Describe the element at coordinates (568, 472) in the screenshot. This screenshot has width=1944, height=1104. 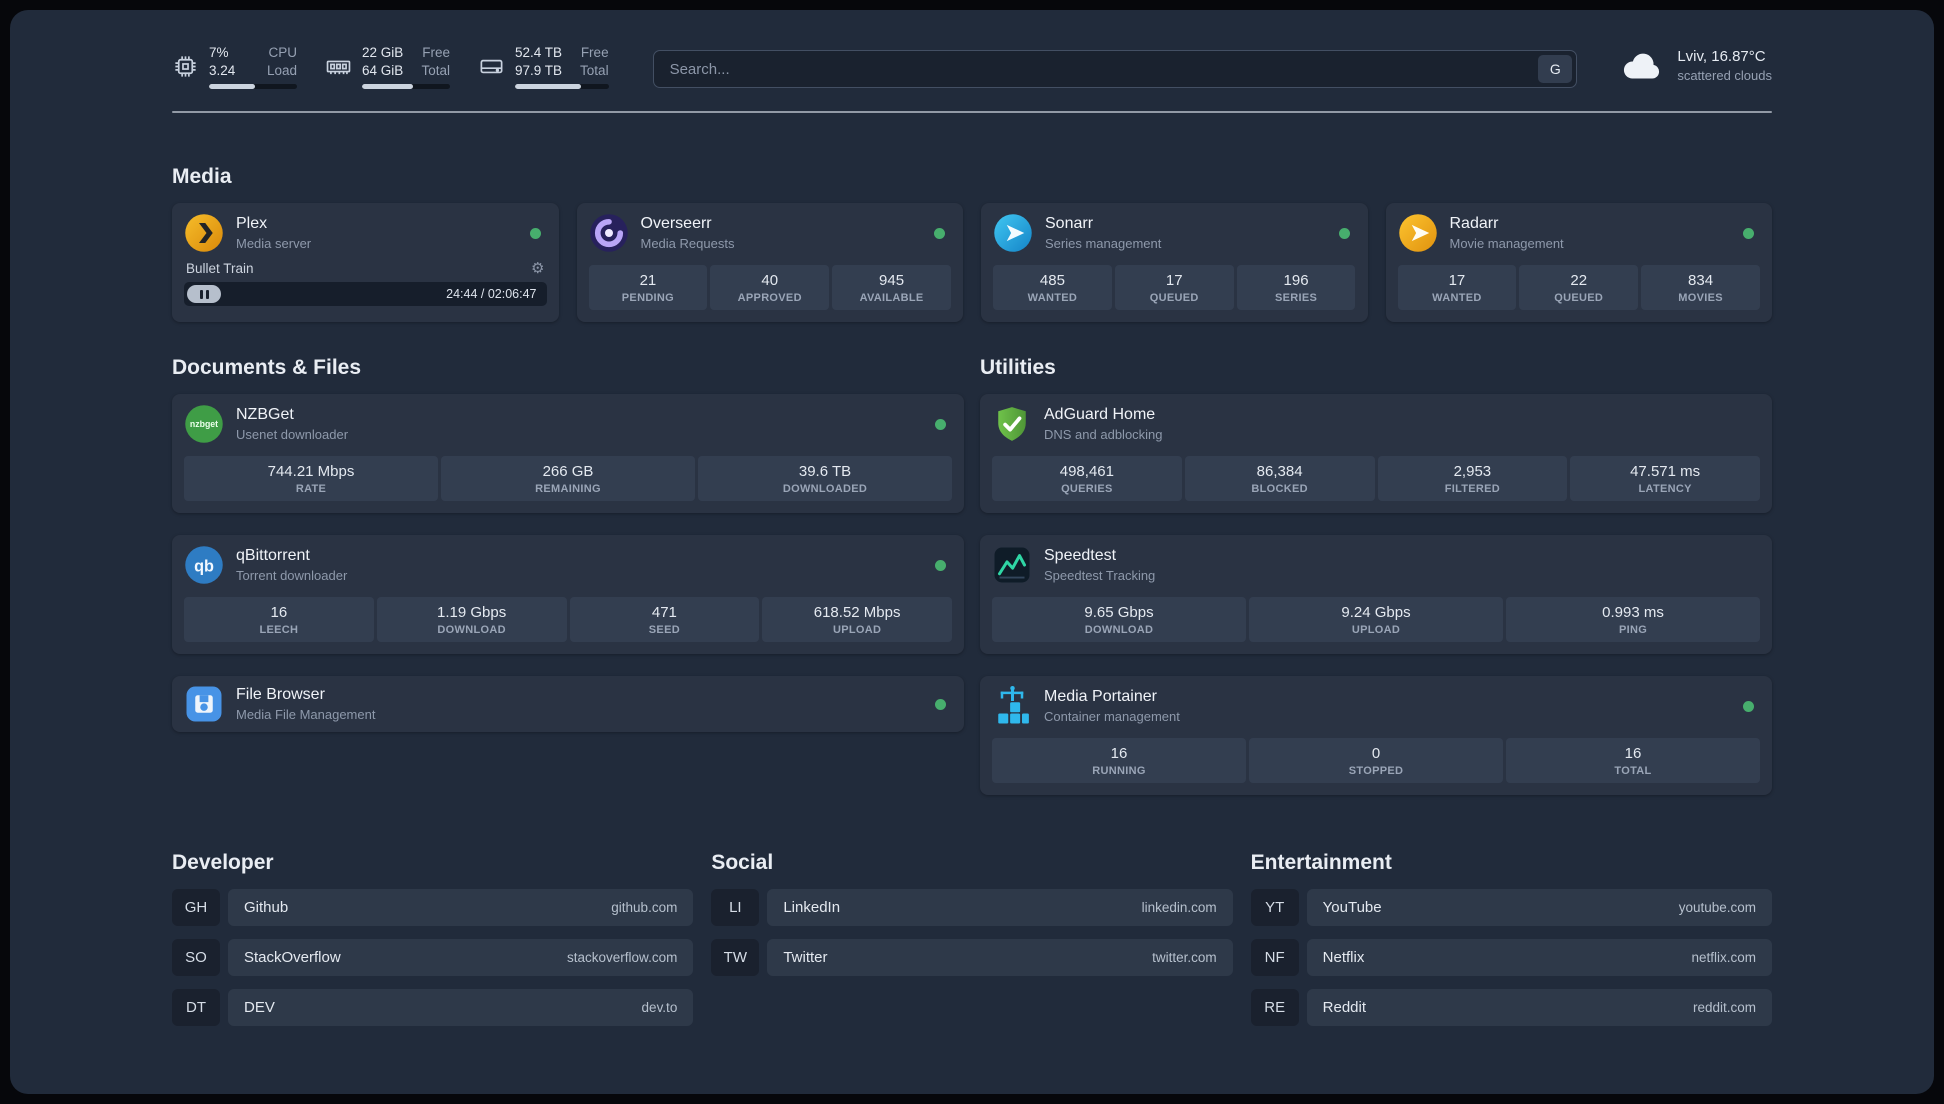
I see `stat-value: 266 GB` at that location.